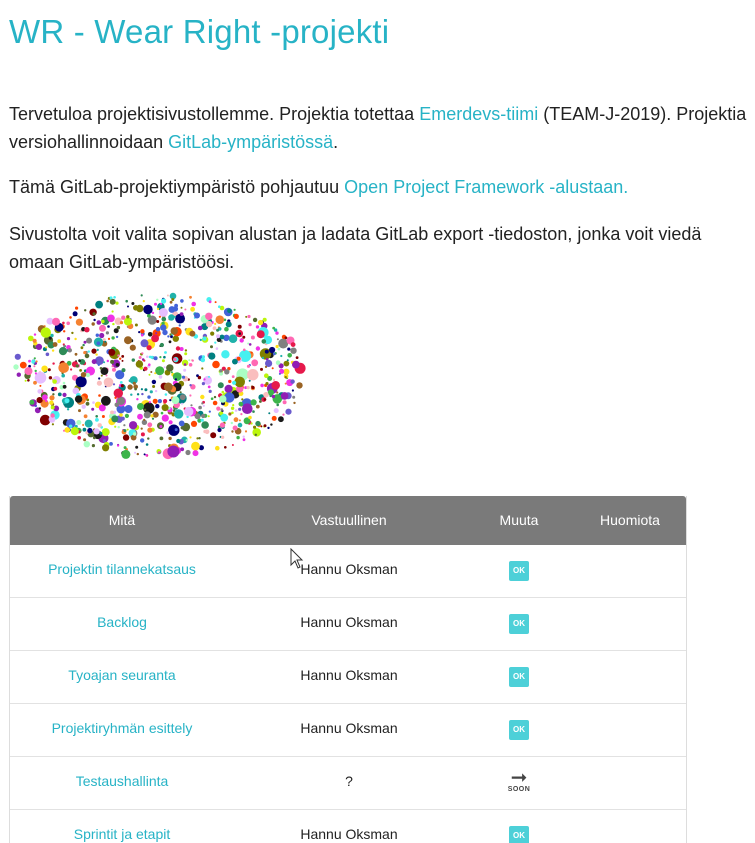 This screenshot has height=843, width=755. Describe the element at coordinates (159, 376) in the screenshot. I see `brain-image` at that location.